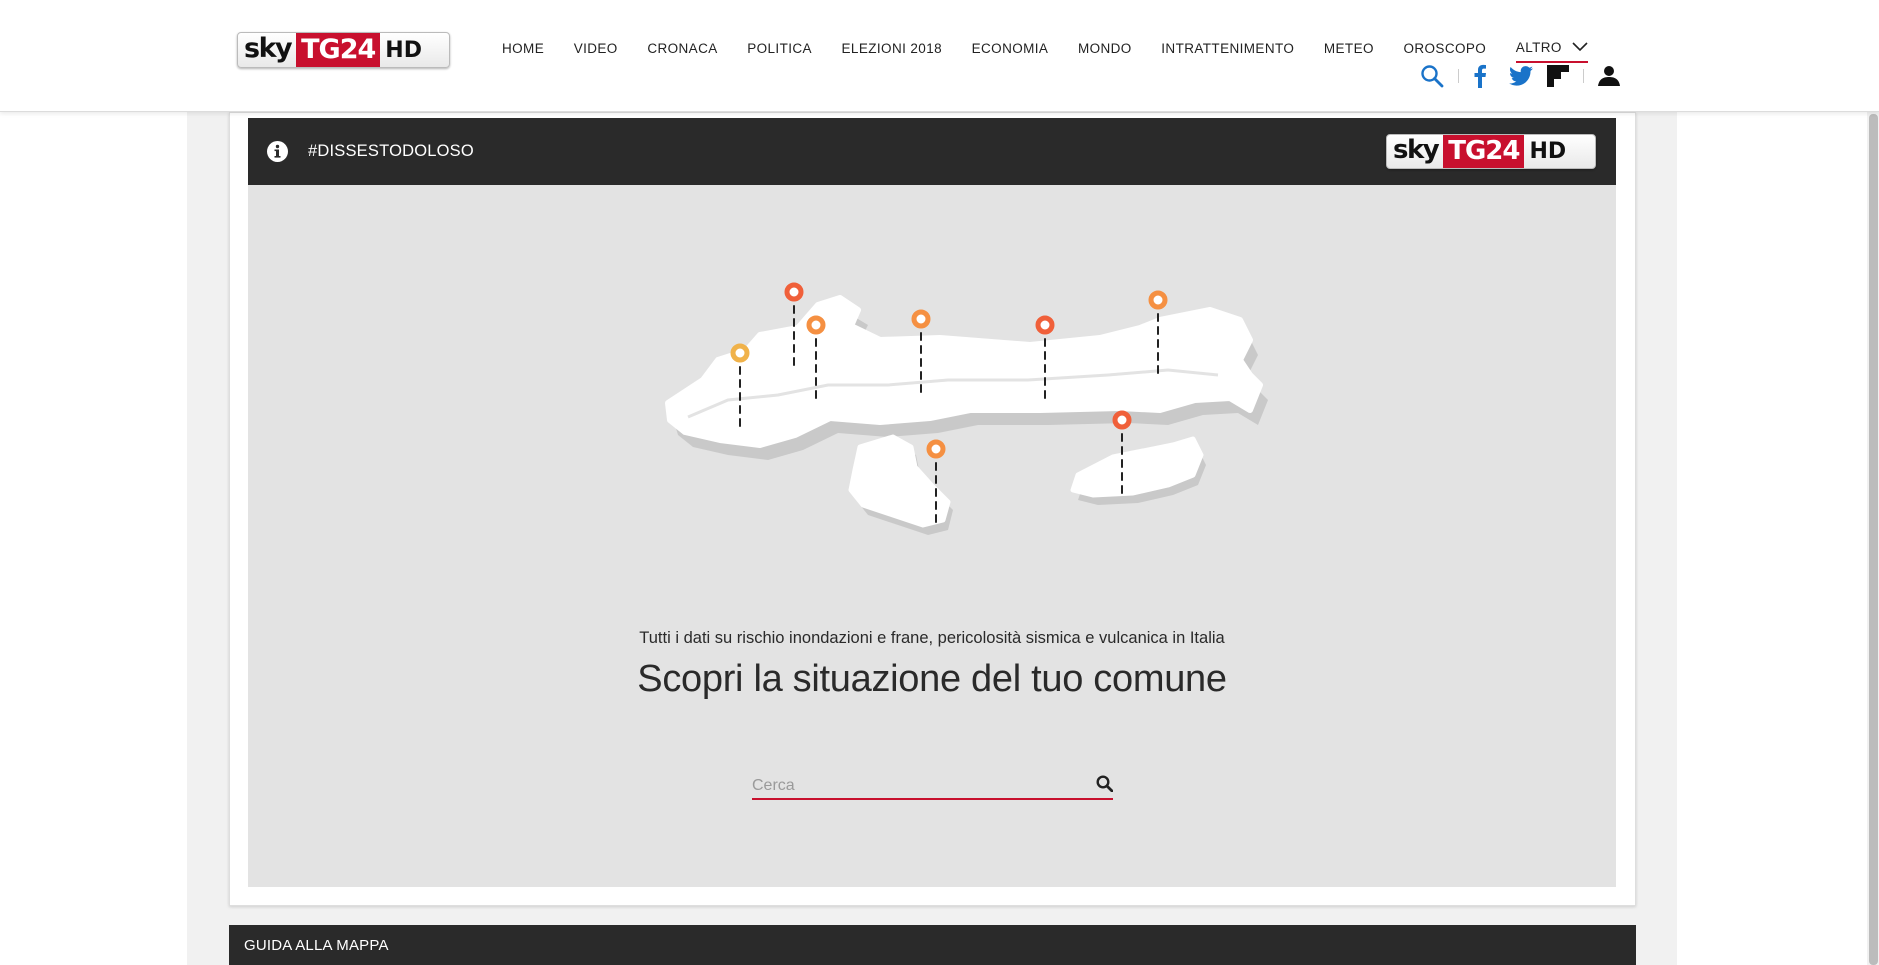  What do you see at coordinates (682, 51) in the screenshot?
I see `nav-item-cronaca: CRONACA` at bounding box center [682, 51].